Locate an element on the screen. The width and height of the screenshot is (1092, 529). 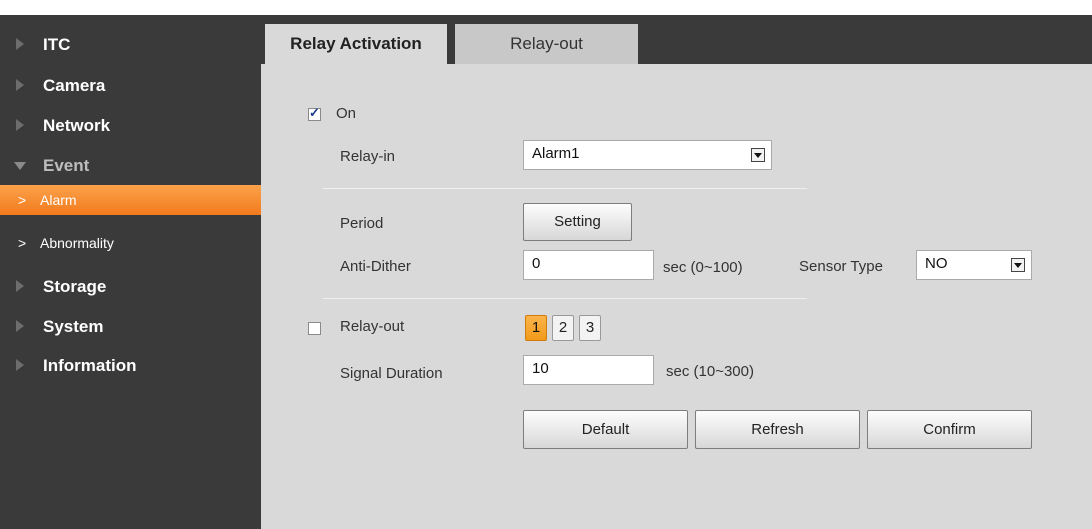
on-checkbox: ✓ is located at coordinates (314, 113).